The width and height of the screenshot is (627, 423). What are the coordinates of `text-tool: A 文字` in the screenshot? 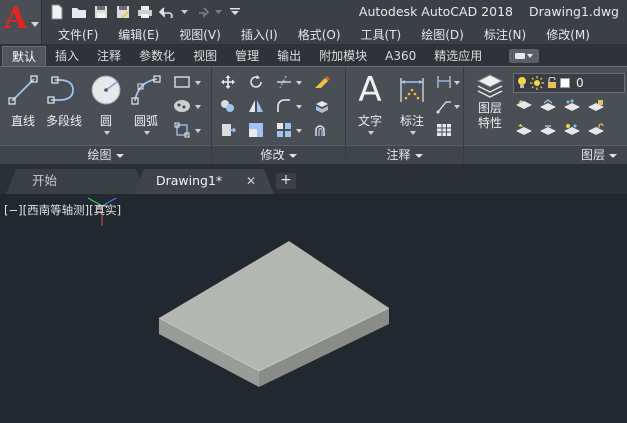 It's located at (370, 103).